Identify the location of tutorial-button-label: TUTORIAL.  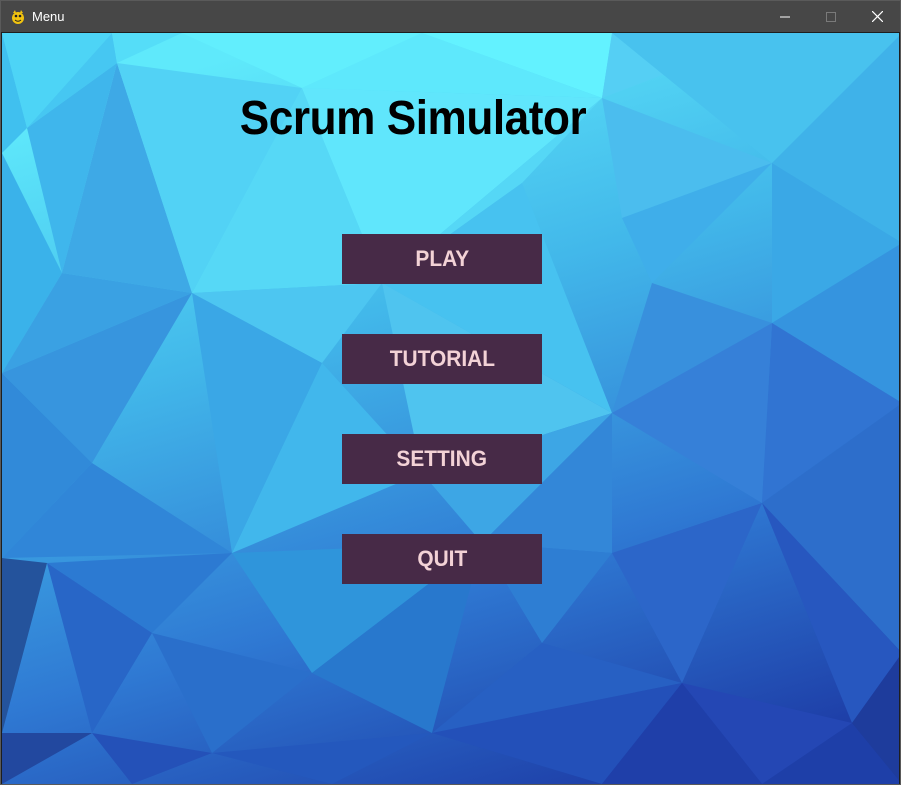
(442, 358).